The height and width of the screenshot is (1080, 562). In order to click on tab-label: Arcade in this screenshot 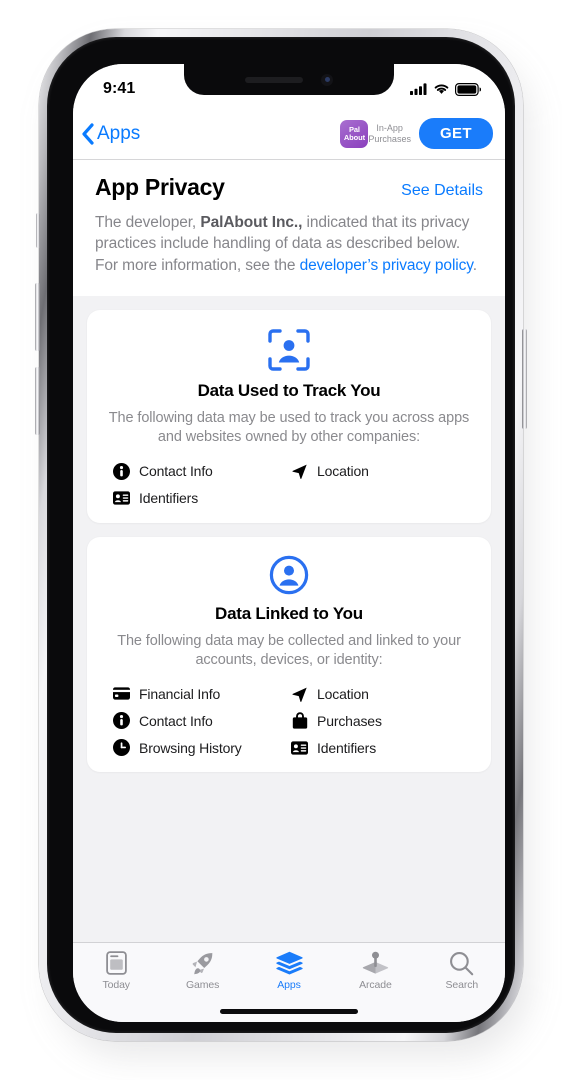, I will do `click(375, 985)`.